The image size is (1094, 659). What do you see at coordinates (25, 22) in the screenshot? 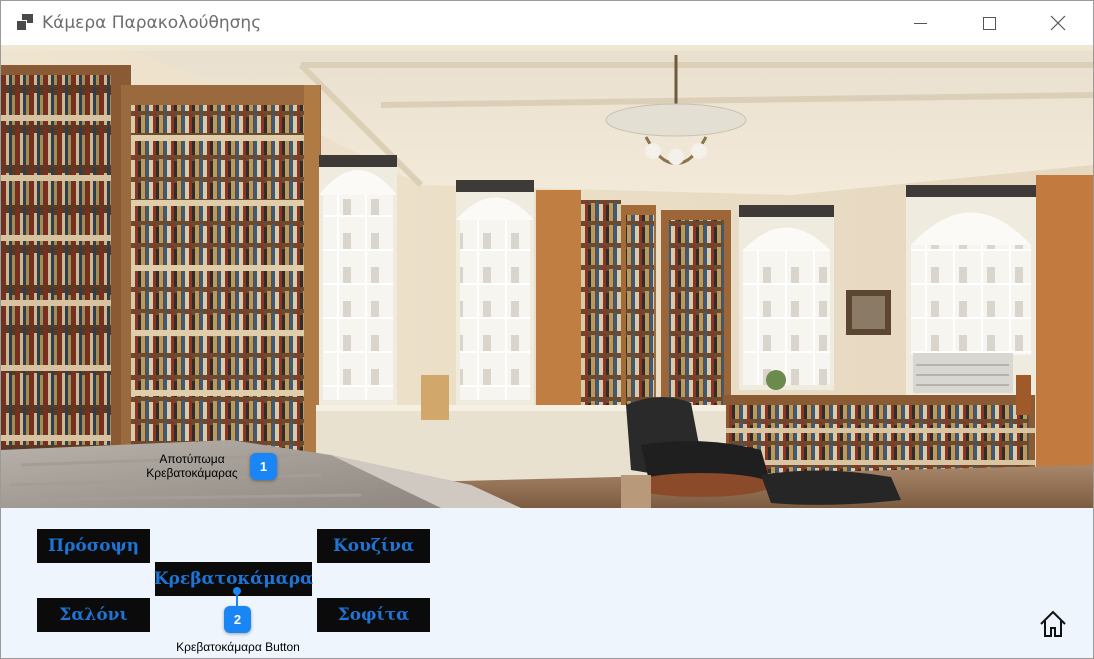
I see `app-icon` at bounding box center [25, 22].